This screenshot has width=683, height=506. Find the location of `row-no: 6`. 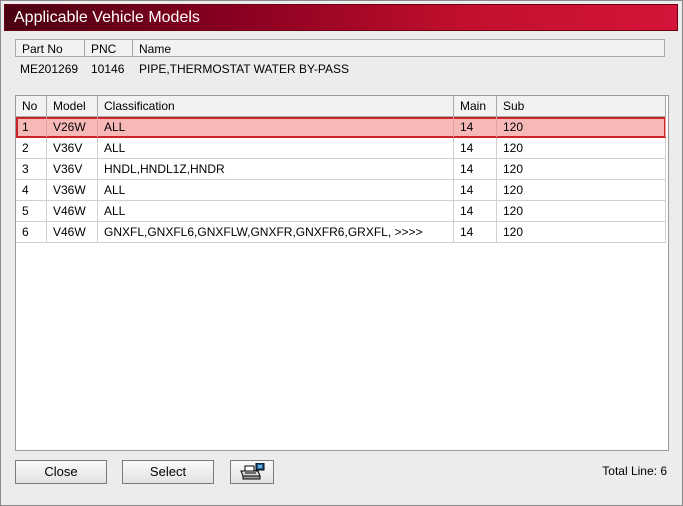

row-no: 6 is located at coordinates (31, 232).